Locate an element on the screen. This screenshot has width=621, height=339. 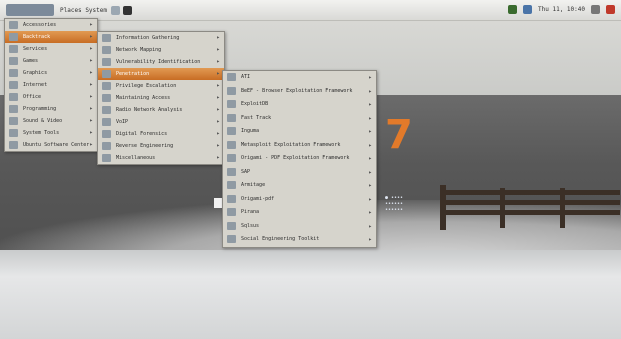
menu-item-label: Metasploit Exploitation Framework is located at coordinates (291, 144).